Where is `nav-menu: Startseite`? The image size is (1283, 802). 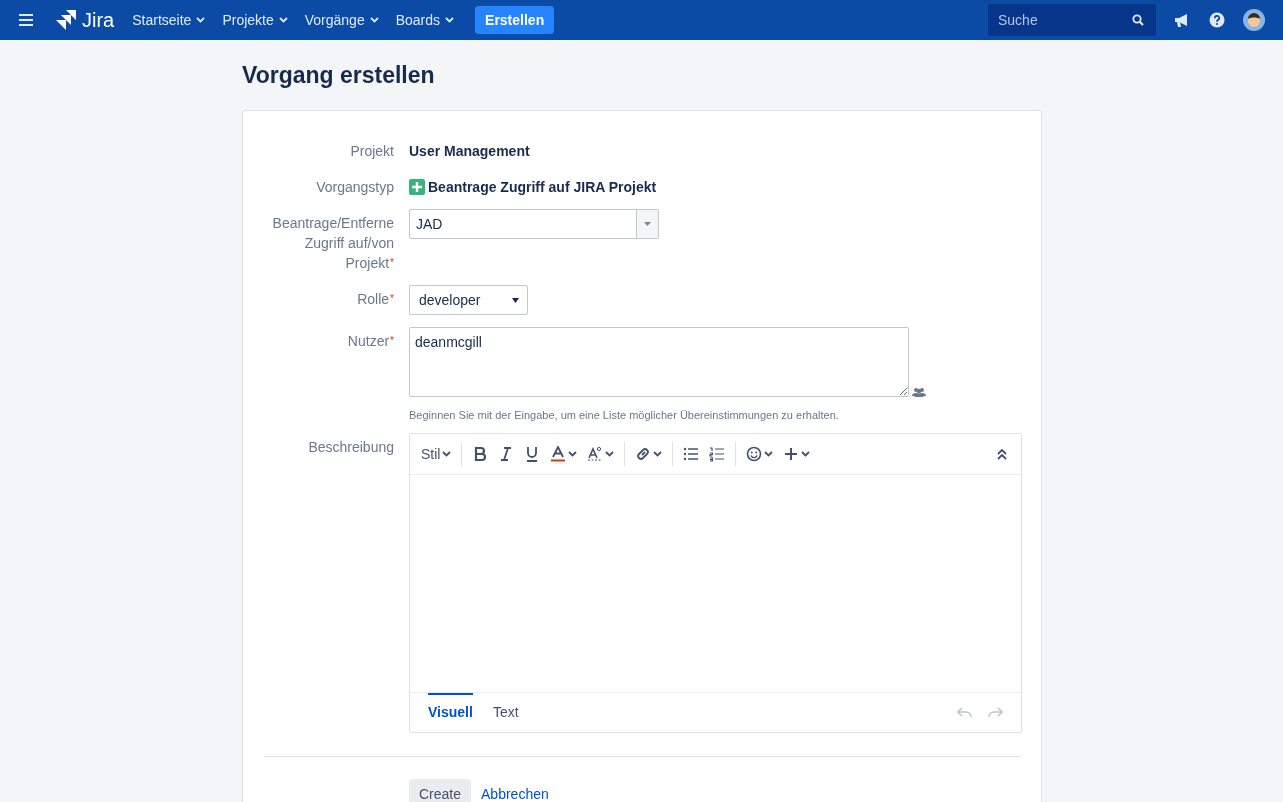 nav-menu: Startseite is located at coordinates (169, 20).